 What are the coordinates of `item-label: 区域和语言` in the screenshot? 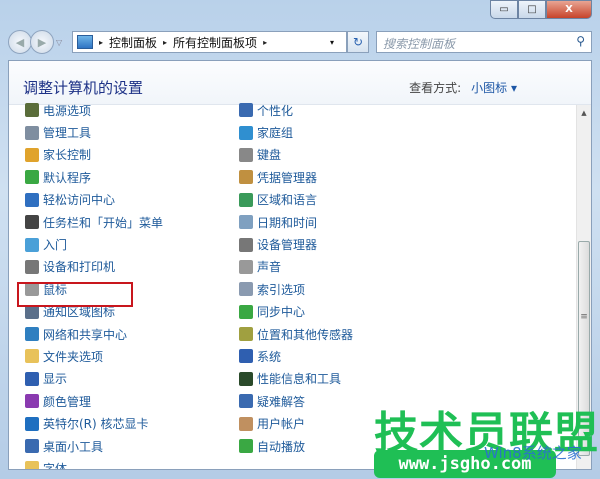 It's located at (287, 200).